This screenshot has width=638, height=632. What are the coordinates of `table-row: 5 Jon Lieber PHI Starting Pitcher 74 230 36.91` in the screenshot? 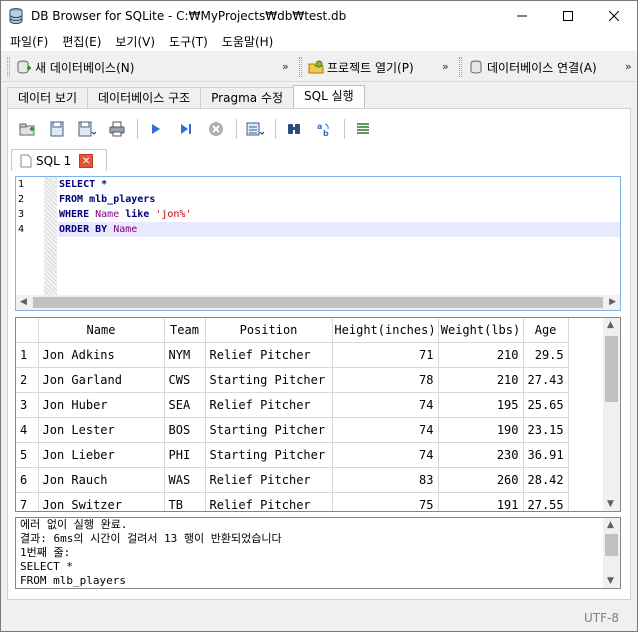 It's located at (292, 455).